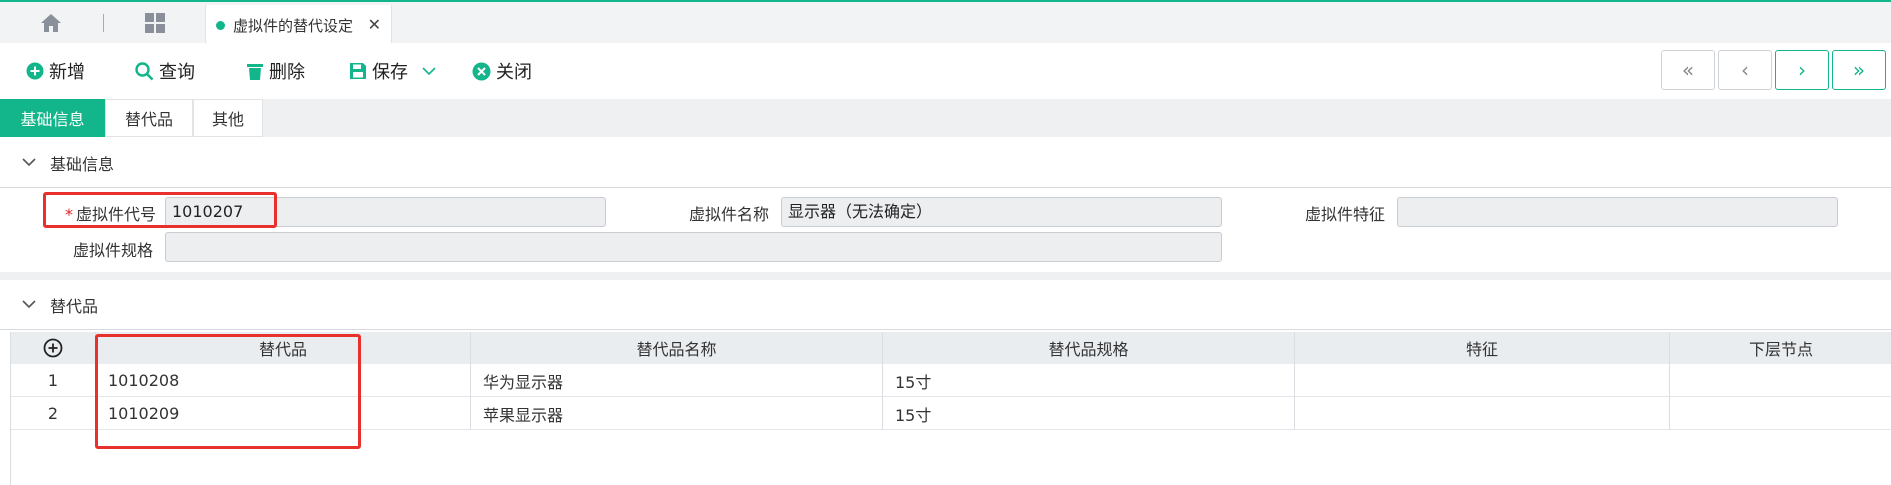  What do you see at coordinates (1745, 70) in the screenshot?
I see `previous-record-button: ‹` at bounding box center [1745, 70].